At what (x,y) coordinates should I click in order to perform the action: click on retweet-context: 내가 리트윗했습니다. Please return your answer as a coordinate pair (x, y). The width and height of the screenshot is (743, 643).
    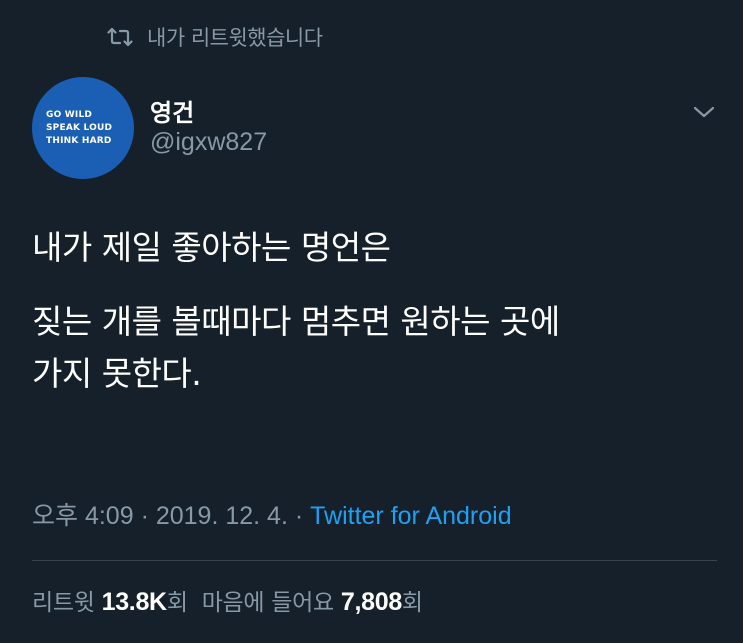
    Looking at the image, I should click on (215, 37).